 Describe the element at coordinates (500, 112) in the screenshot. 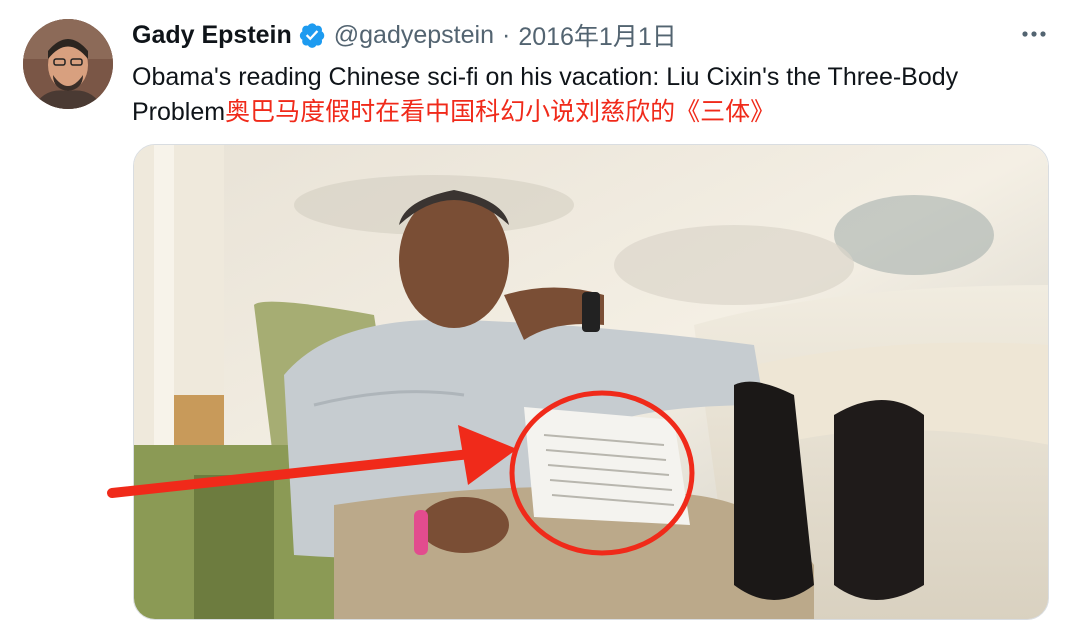

I see `tweet-text-chinese-annotation: 奥巴马度假时在看中国科幻小说刘慈欣的《三体》` at that location.